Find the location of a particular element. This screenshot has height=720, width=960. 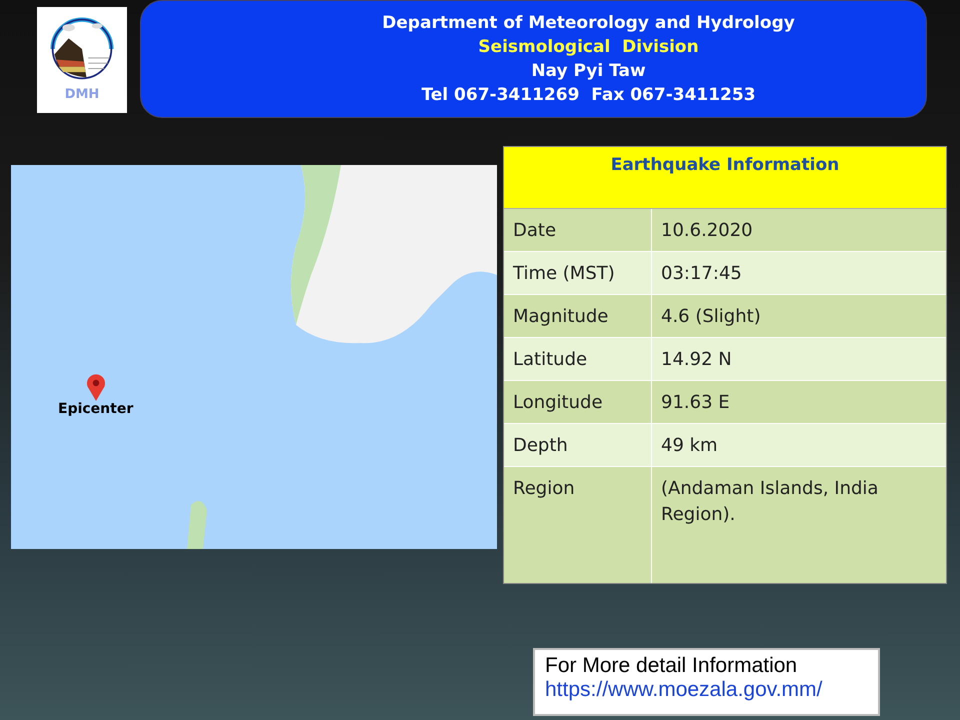

logo-text: DMH is located at coordinates (82, 94).